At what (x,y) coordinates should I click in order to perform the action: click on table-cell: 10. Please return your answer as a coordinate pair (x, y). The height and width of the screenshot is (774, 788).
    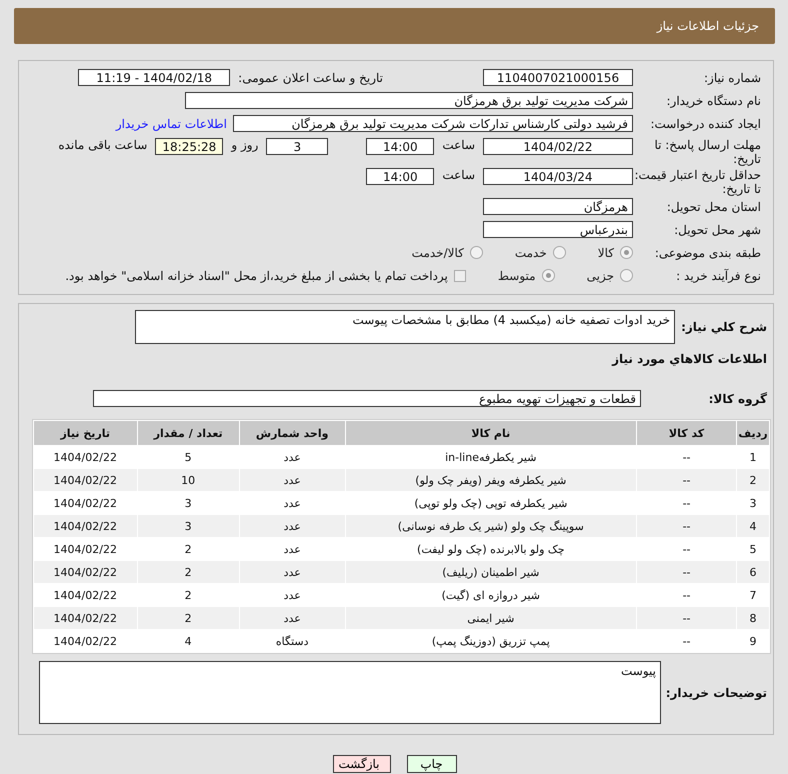
    Looking at the image, I should click on (188, 480).